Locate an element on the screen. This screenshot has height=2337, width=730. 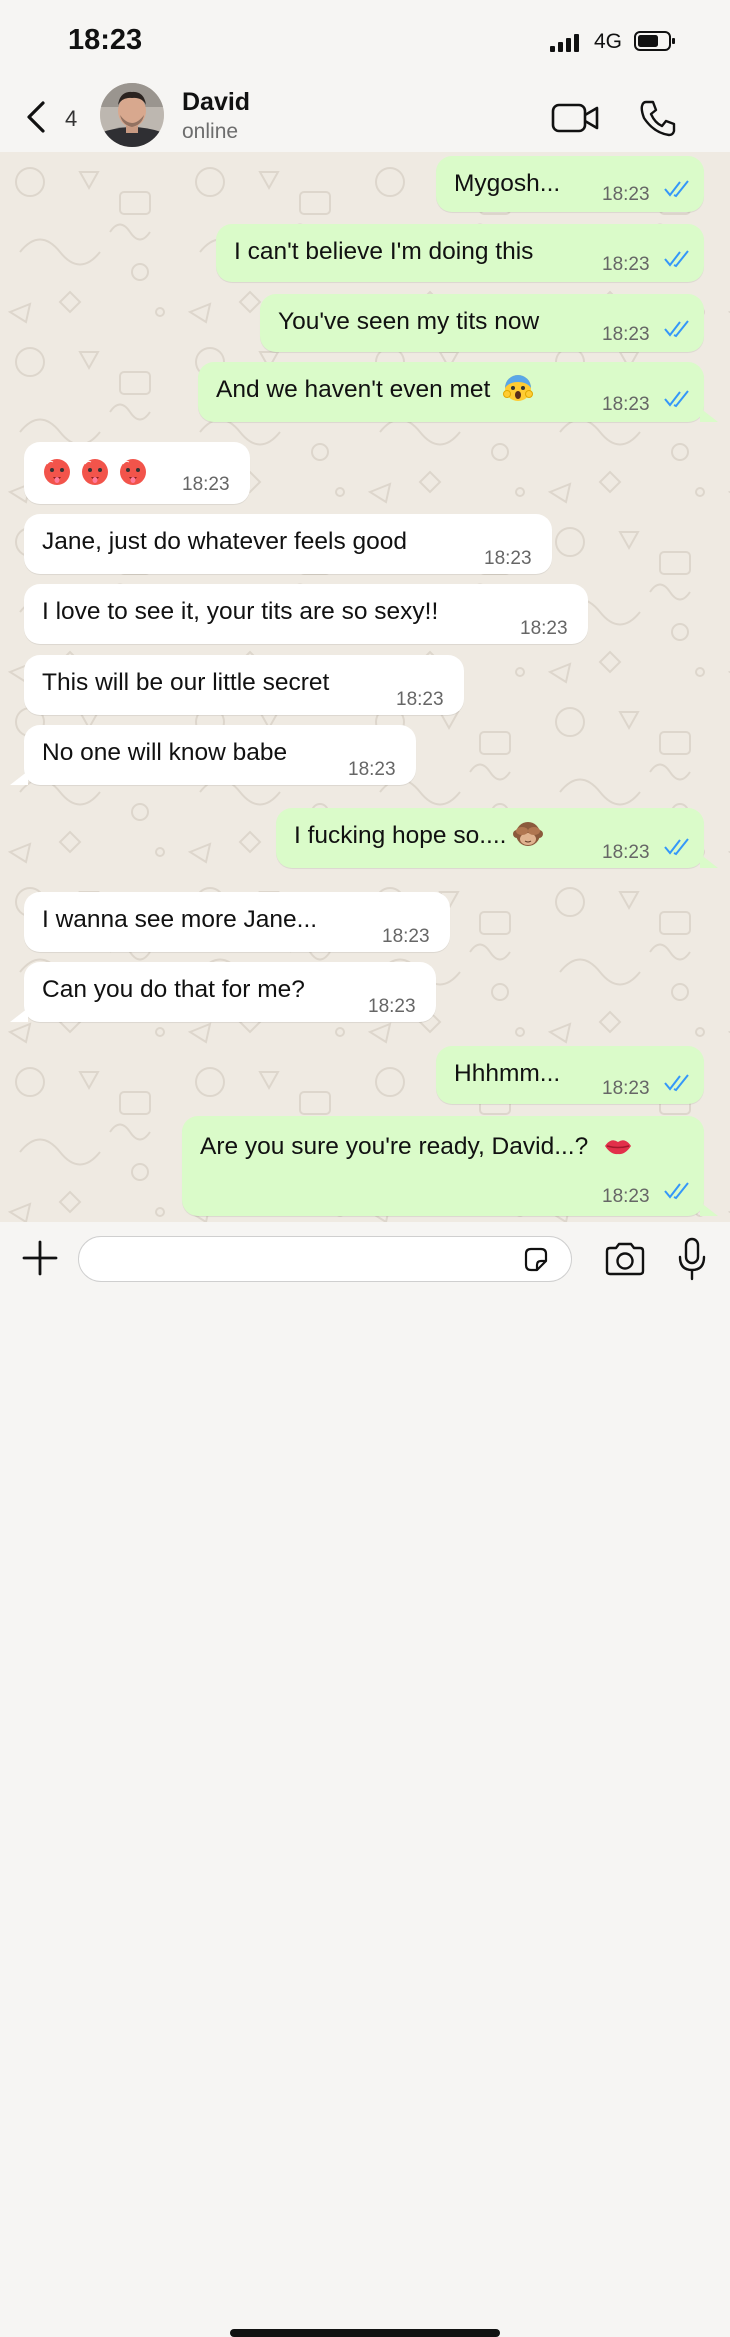
message-bubble-outgoing: And we haven't even met 18:23 is located at coordinates (451, 392).